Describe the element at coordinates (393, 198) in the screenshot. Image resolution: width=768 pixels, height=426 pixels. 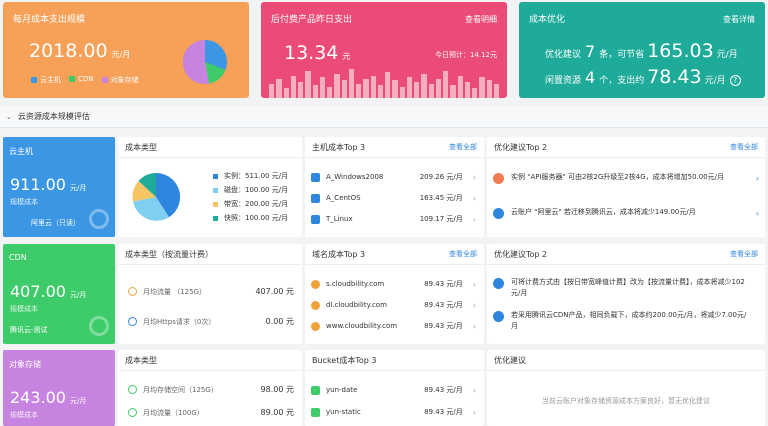
I see `list-item: A_CentOS 163.45 元/月 ›` at that location.